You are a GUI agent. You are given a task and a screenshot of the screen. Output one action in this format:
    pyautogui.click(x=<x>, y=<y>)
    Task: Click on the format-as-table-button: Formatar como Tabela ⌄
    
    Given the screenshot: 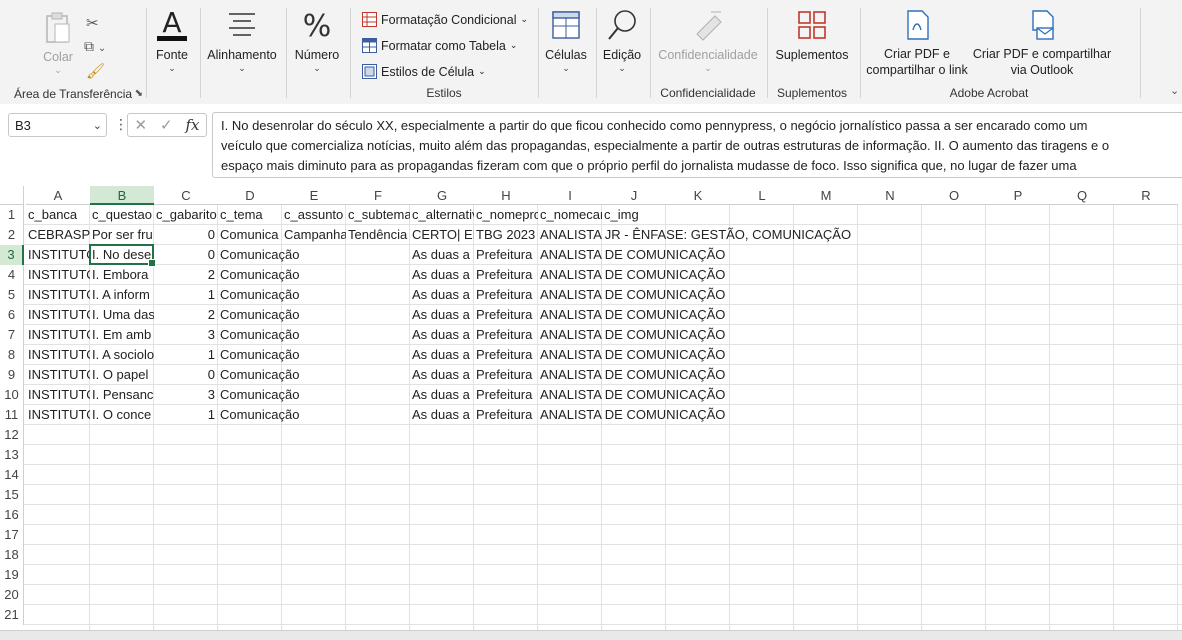 What is the action you would take?
    pyautogui.click(x=439, y=45)
    